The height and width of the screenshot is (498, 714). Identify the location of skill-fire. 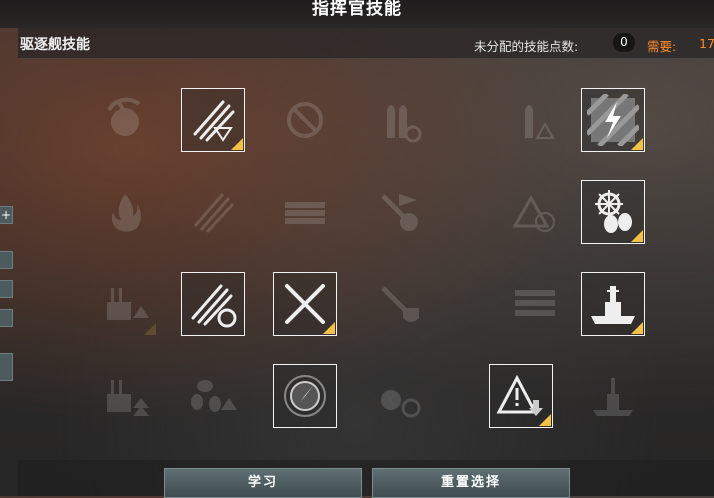
(125, 212).